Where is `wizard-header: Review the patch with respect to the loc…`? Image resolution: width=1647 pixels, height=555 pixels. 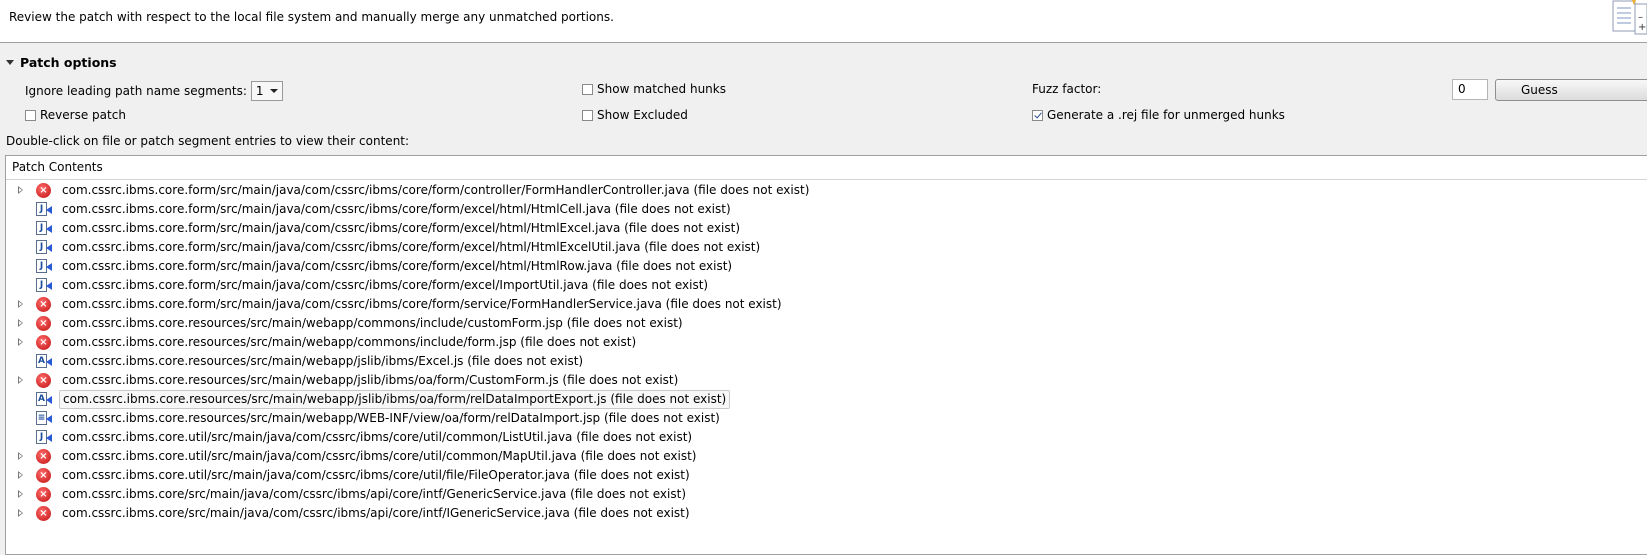
wizard-header: Review the patch with respect to the loc… is located at coordinates (823, 21).